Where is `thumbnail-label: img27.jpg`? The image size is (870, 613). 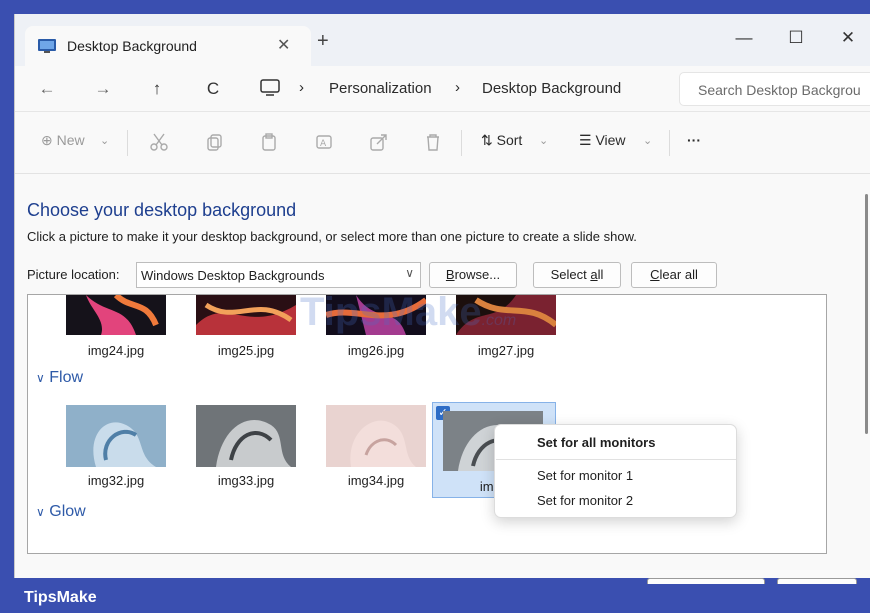
thumbnail-label: img27.jpg is located at coordinates (506, 350).